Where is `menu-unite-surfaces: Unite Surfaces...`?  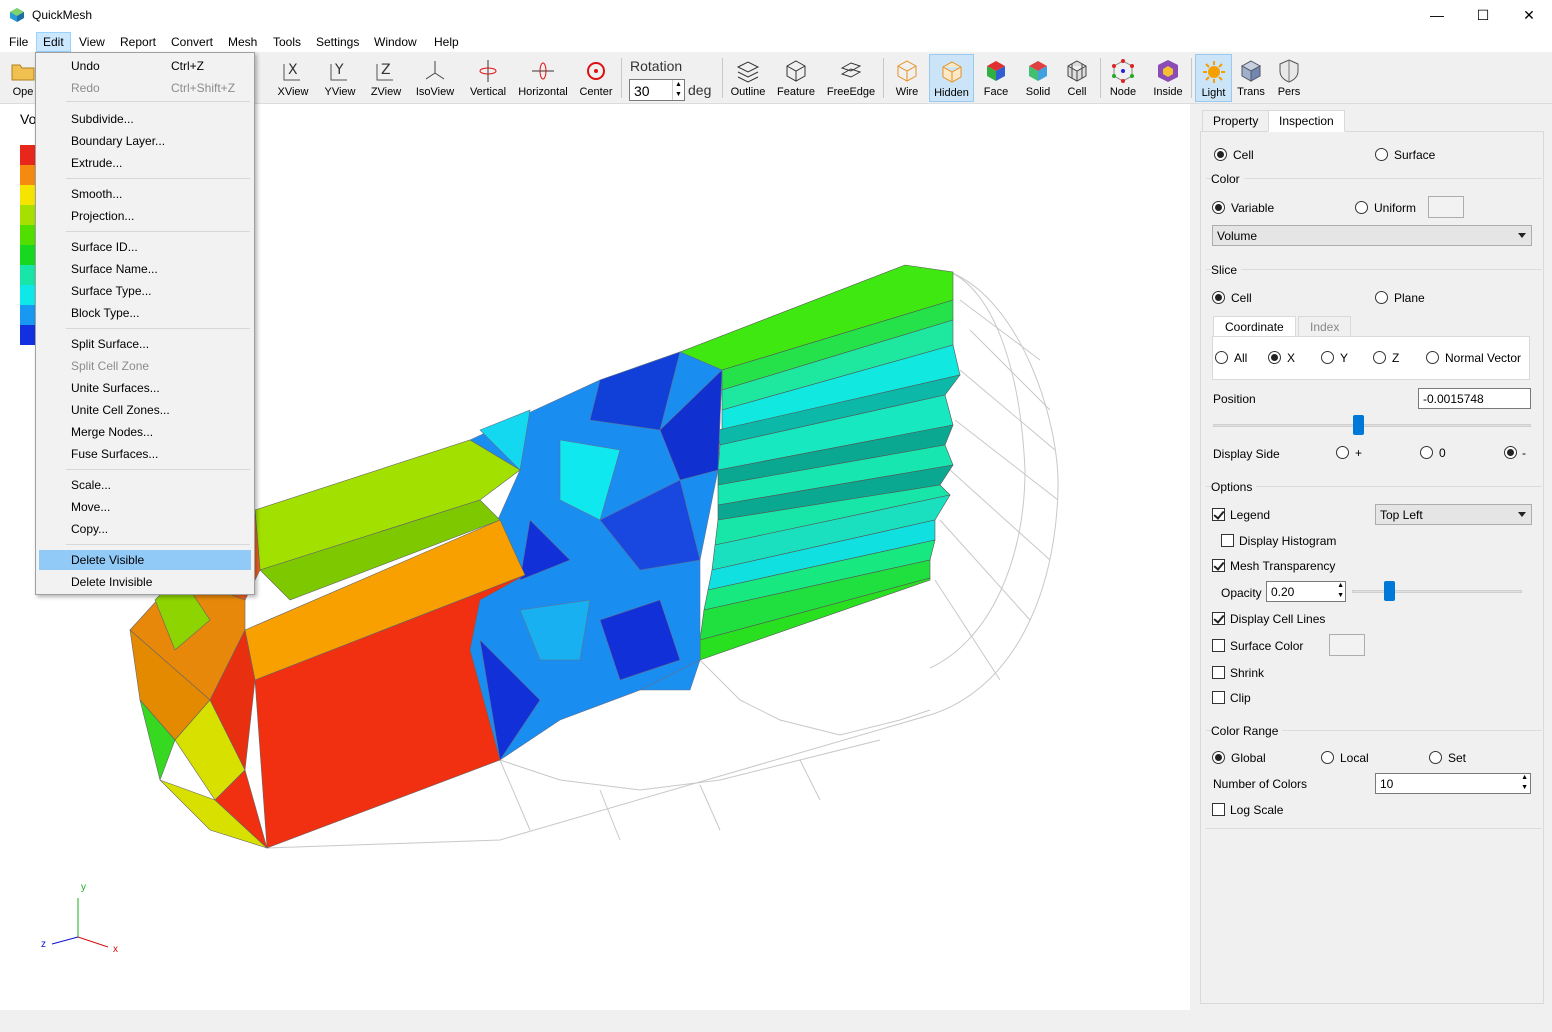 menu-unite-surfaces: Unite Surfaces... is located at coordinates (145, 388).